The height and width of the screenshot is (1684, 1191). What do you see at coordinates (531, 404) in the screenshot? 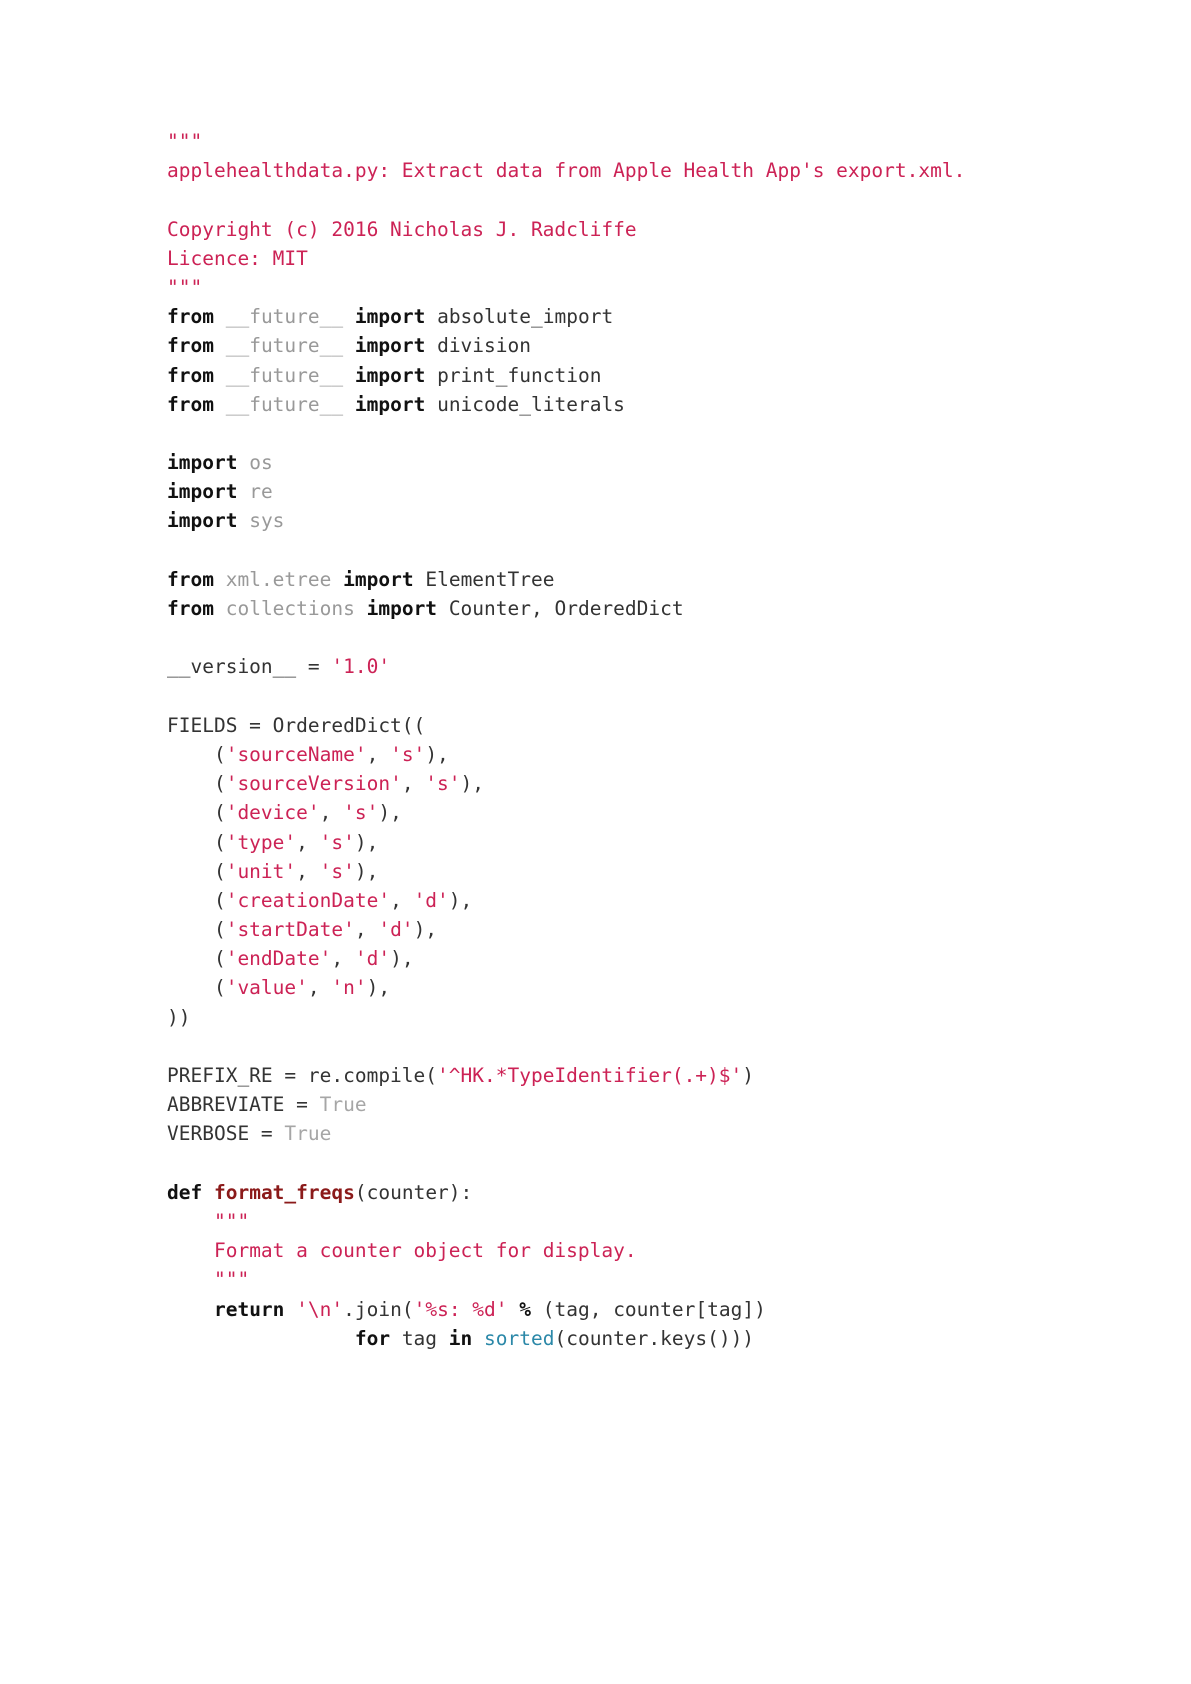
I see `code-token: unicode_literals` at bounding box center [531, 404].